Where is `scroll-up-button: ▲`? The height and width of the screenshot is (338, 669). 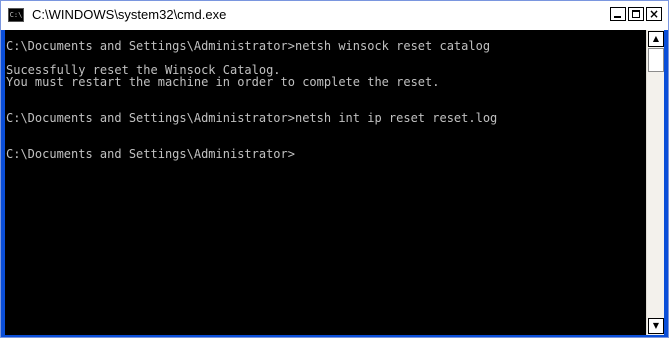
scroll-up-button: ▲ is located at coordinates (656, 39).